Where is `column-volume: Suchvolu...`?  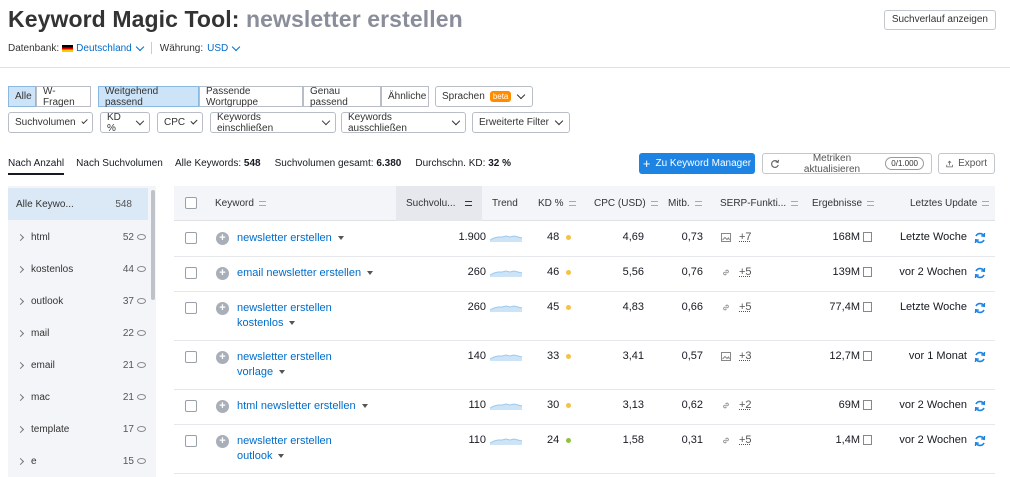 column-volume: Suchvolu... is located at coordinates (439, 203).